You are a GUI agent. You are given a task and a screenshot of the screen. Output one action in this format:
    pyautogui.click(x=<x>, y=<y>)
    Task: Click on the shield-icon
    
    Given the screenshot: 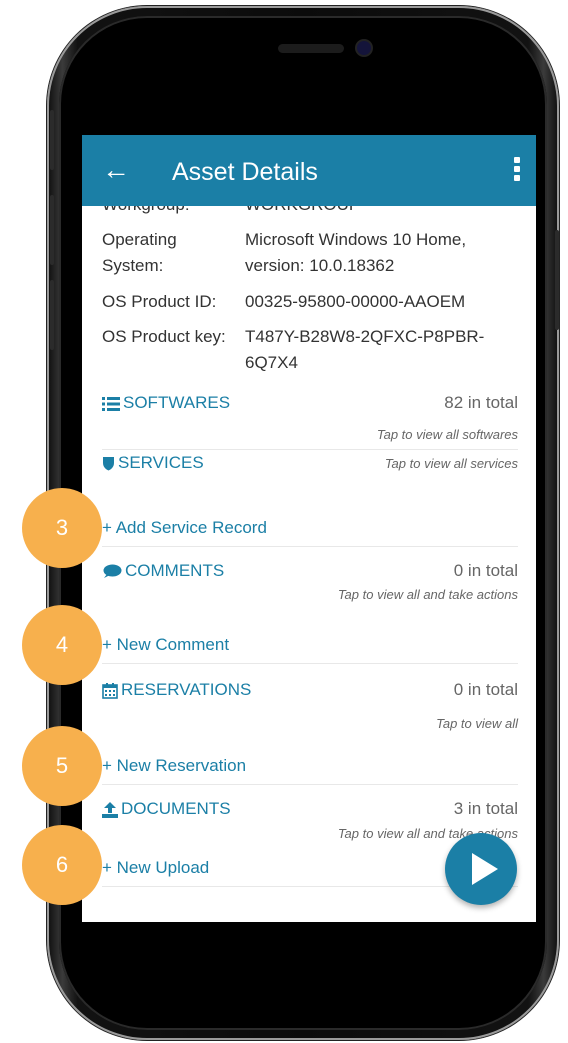 What is the action you would take?
    pyautogui.click(x=108, y=464)
    